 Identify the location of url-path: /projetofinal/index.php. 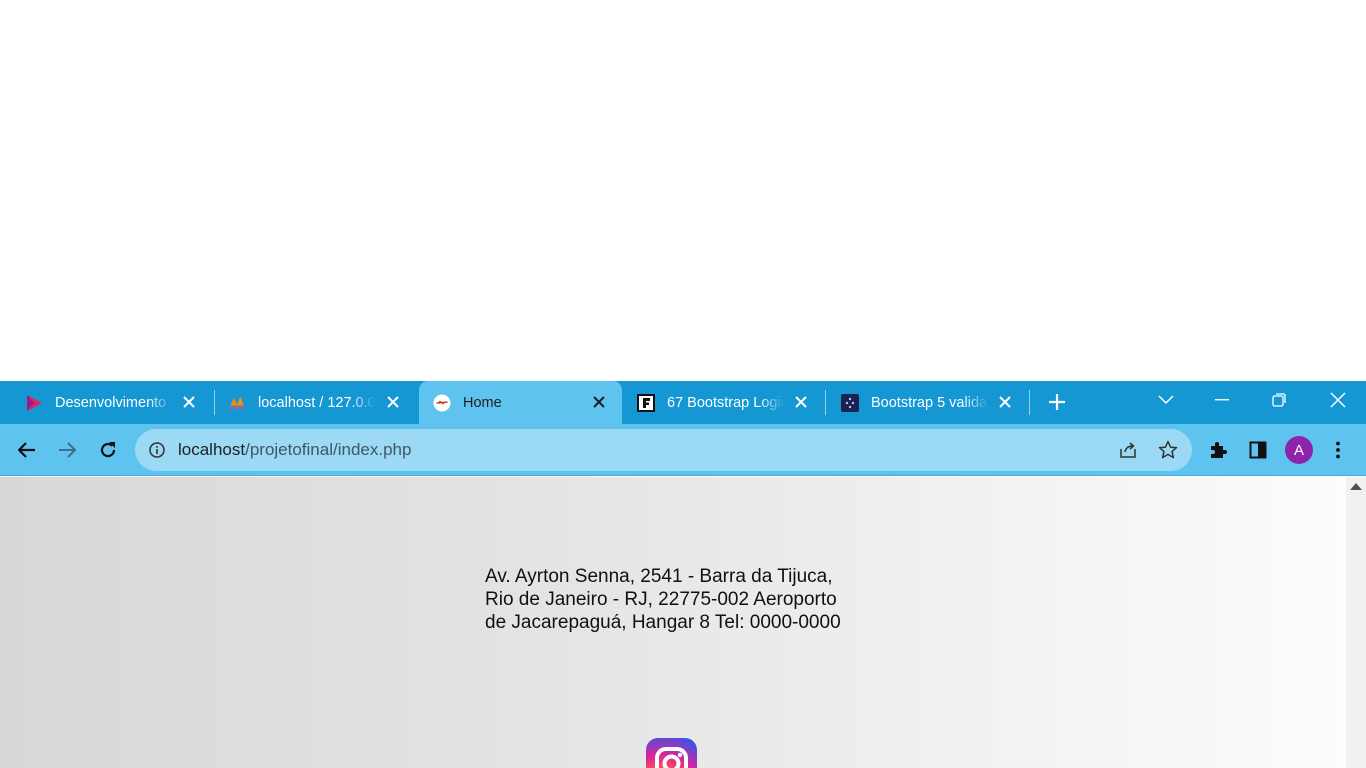
(328, 449).